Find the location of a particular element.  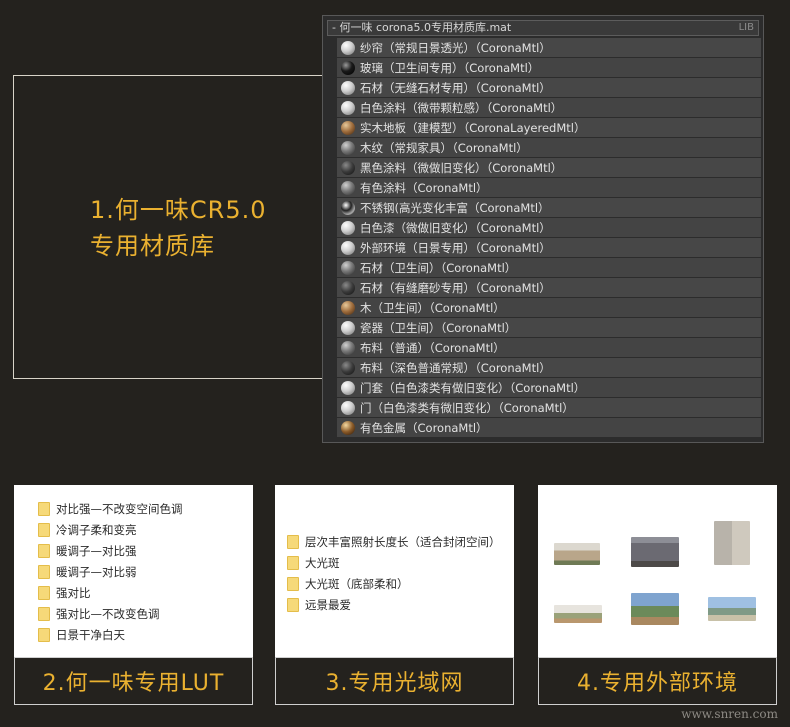

material-item: 石材（卫生间）（CoronaMtl） is located at coordinates (549, 268).